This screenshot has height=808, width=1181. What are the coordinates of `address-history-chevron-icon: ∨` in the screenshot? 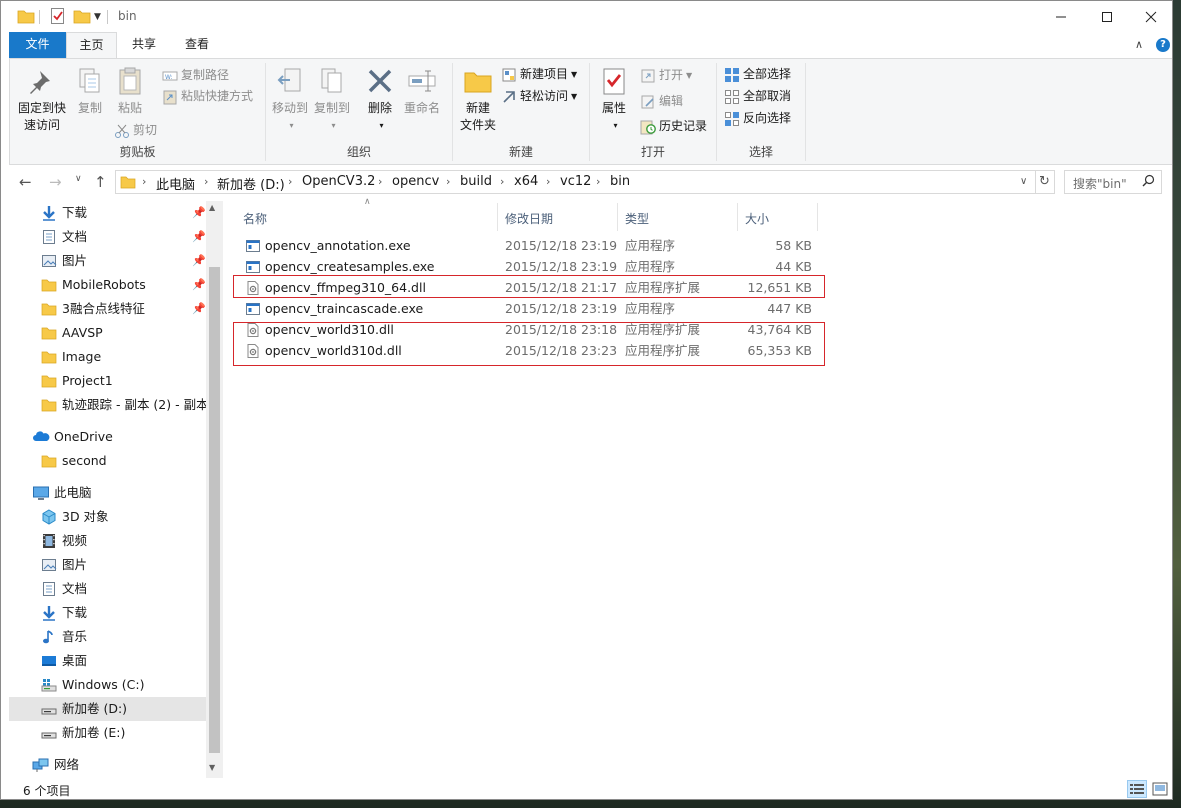 It's located at (1023, 181).